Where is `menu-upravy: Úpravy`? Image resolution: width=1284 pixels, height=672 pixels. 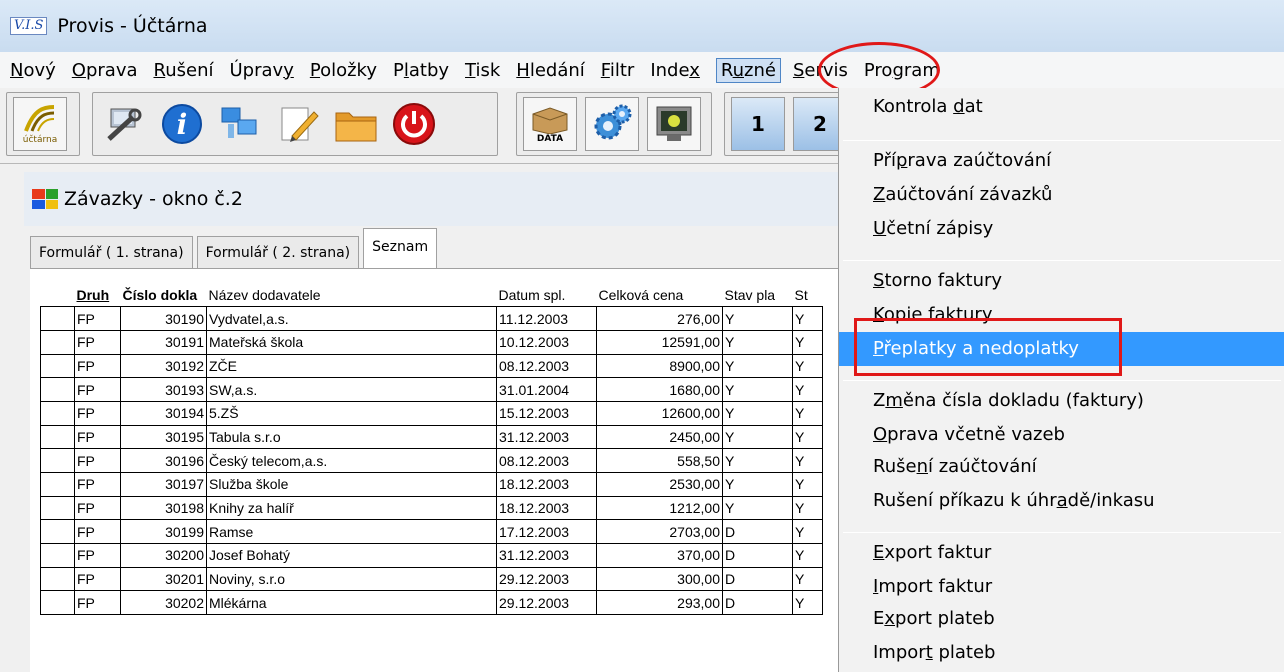
menu-upravy: Úpravy is located at coordinates (262, 70).